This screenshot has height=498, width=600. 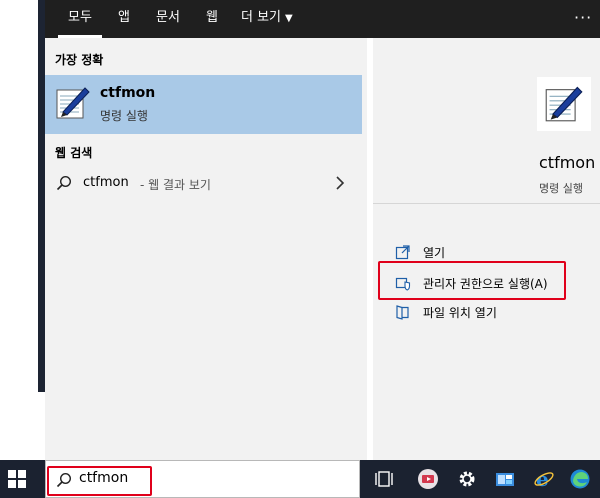 What do you see at coordinates (472, 280) in the screenshot?
I see `admin-highlight-box` at bounding box center [472, 280].